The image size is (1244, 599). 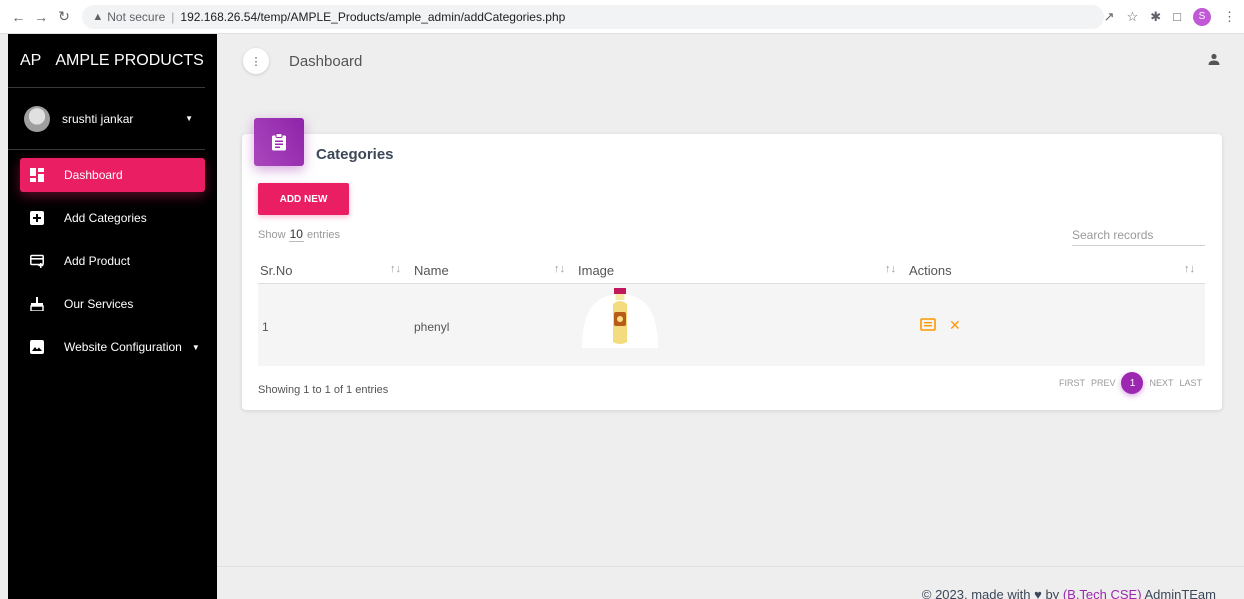 What do you see at coordinates (620, 317) in the screenshot?
I see `product-image` at bounding box center [620, 317].